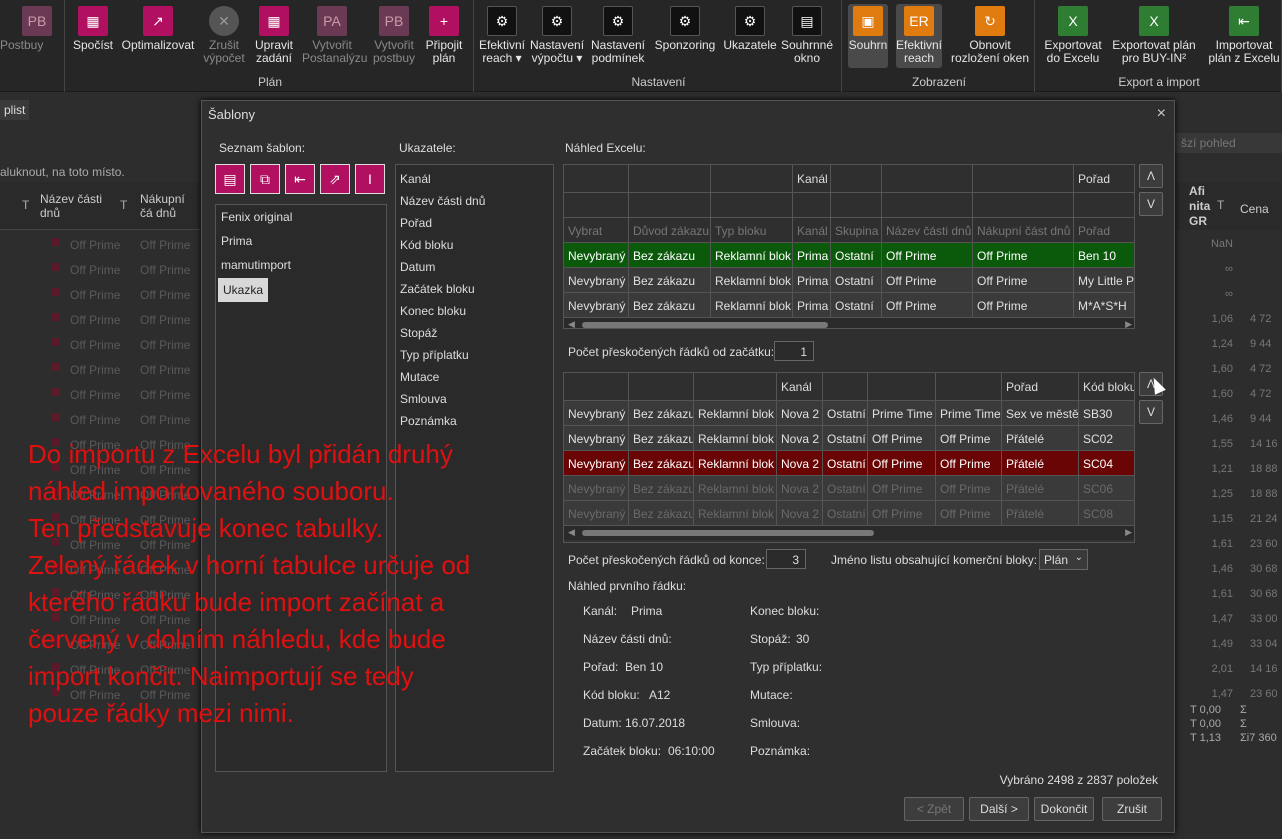 This screenshot has height=839, width=1282. What do you see at coordinates (474, 355) in the screenshot?
I see `indicator-item: Typ příplatku` at bounding box center [474, 355].